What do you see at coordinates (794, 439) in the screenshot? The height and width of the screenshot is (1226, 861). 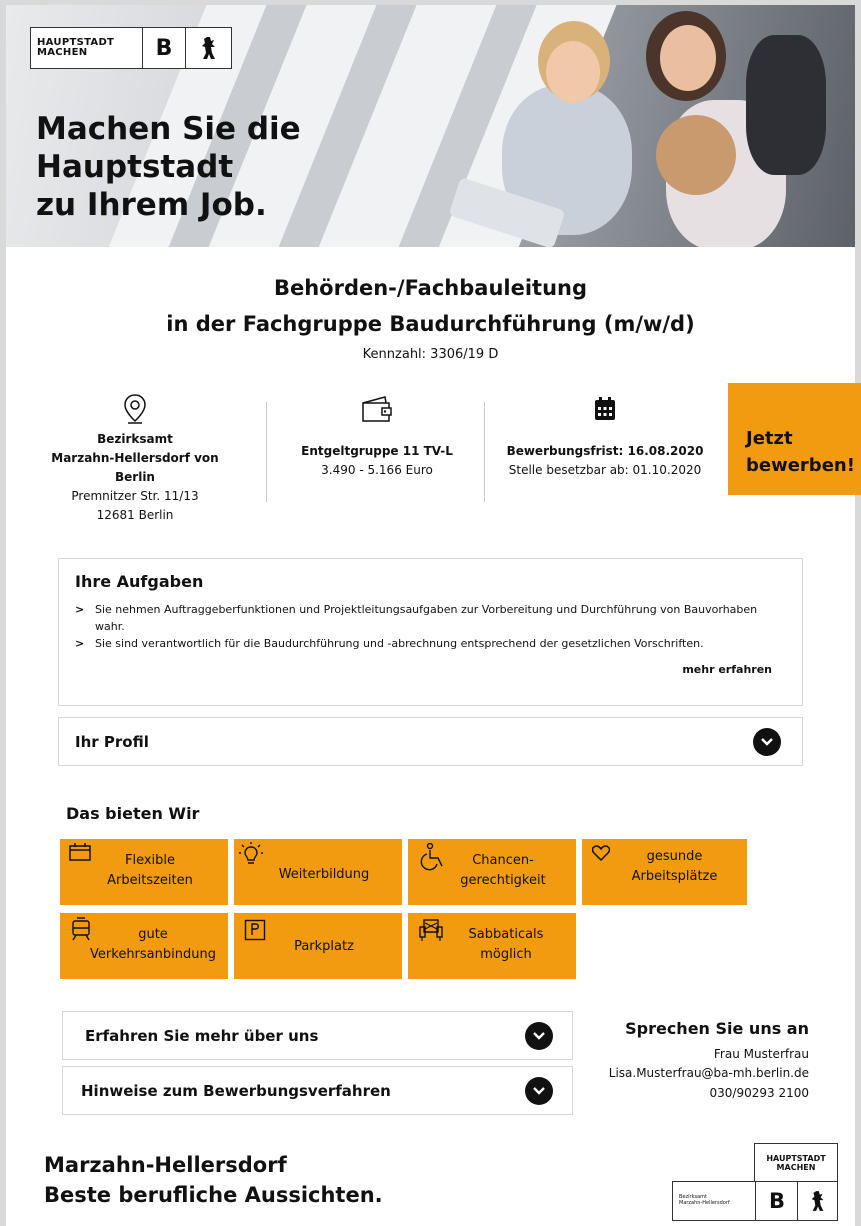 I see `apply-button: Jetzt bewerben!` at bounding box center [794, 439].